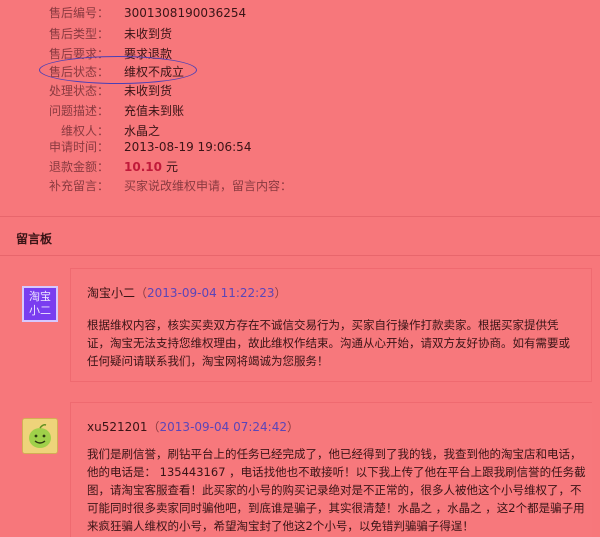  Describe the element at coordinates (117, 427) in the screenshot. I see `message-author: xu521201` at that location.